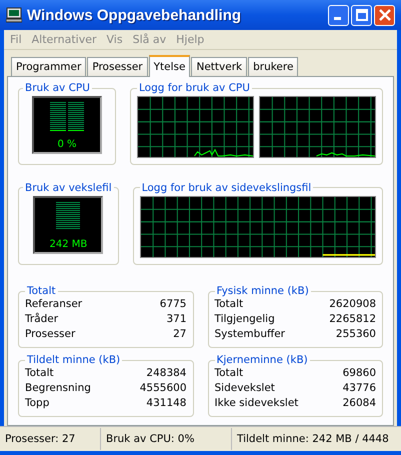 This screenshot has height=455, width=401. Describe the element at coordinates (194, 88) in the screenshot. I see `group-title: Logg for bruk av CPU` at that location.